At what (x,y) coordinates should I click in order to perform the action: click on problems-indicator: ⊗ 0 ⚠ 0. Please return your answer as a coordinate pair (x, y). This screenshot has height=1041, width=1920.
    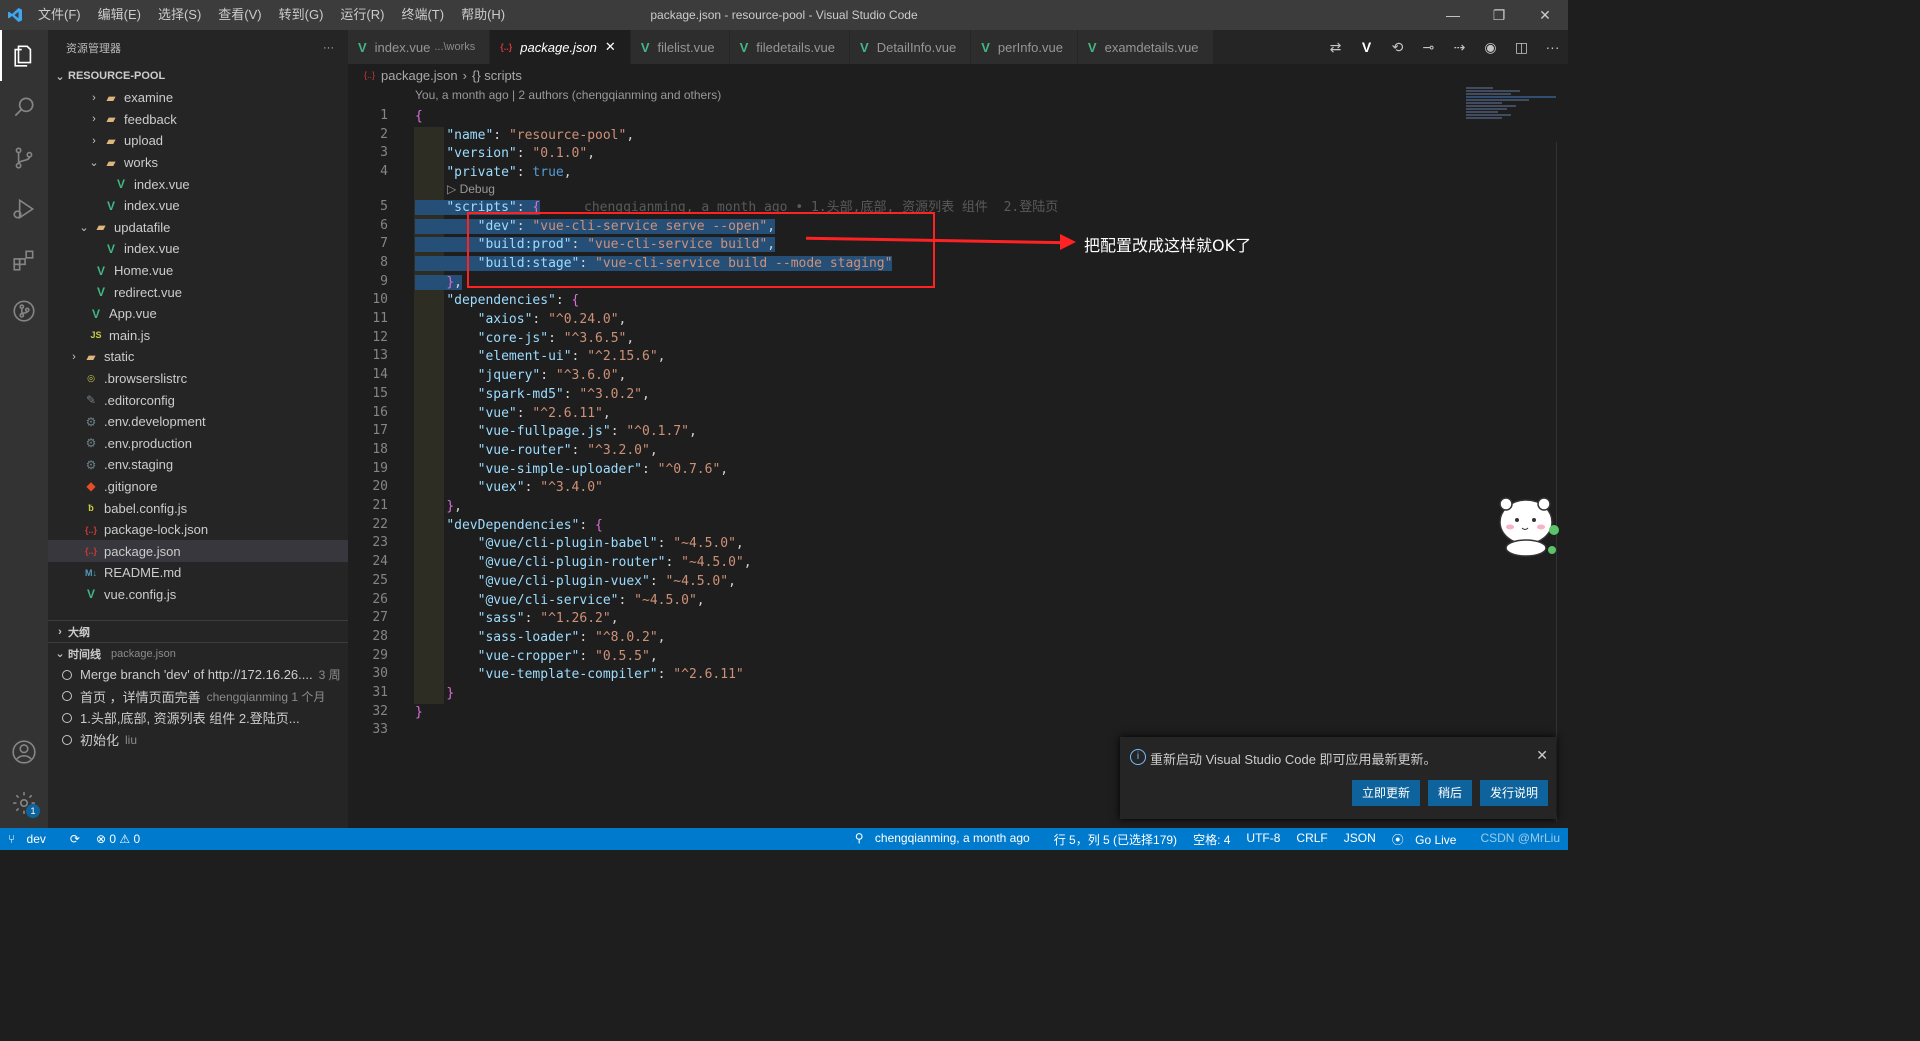
    Looking at the image, I should click on (118, 839).